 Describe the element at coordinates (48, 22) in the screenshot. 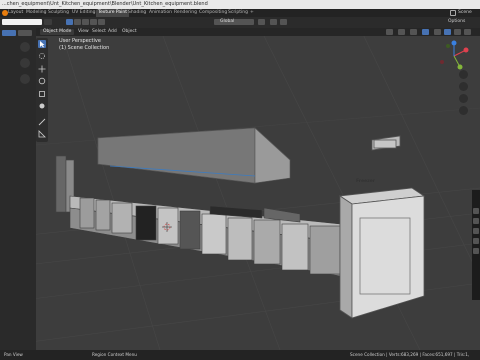

I see `browse-icon` at that location.